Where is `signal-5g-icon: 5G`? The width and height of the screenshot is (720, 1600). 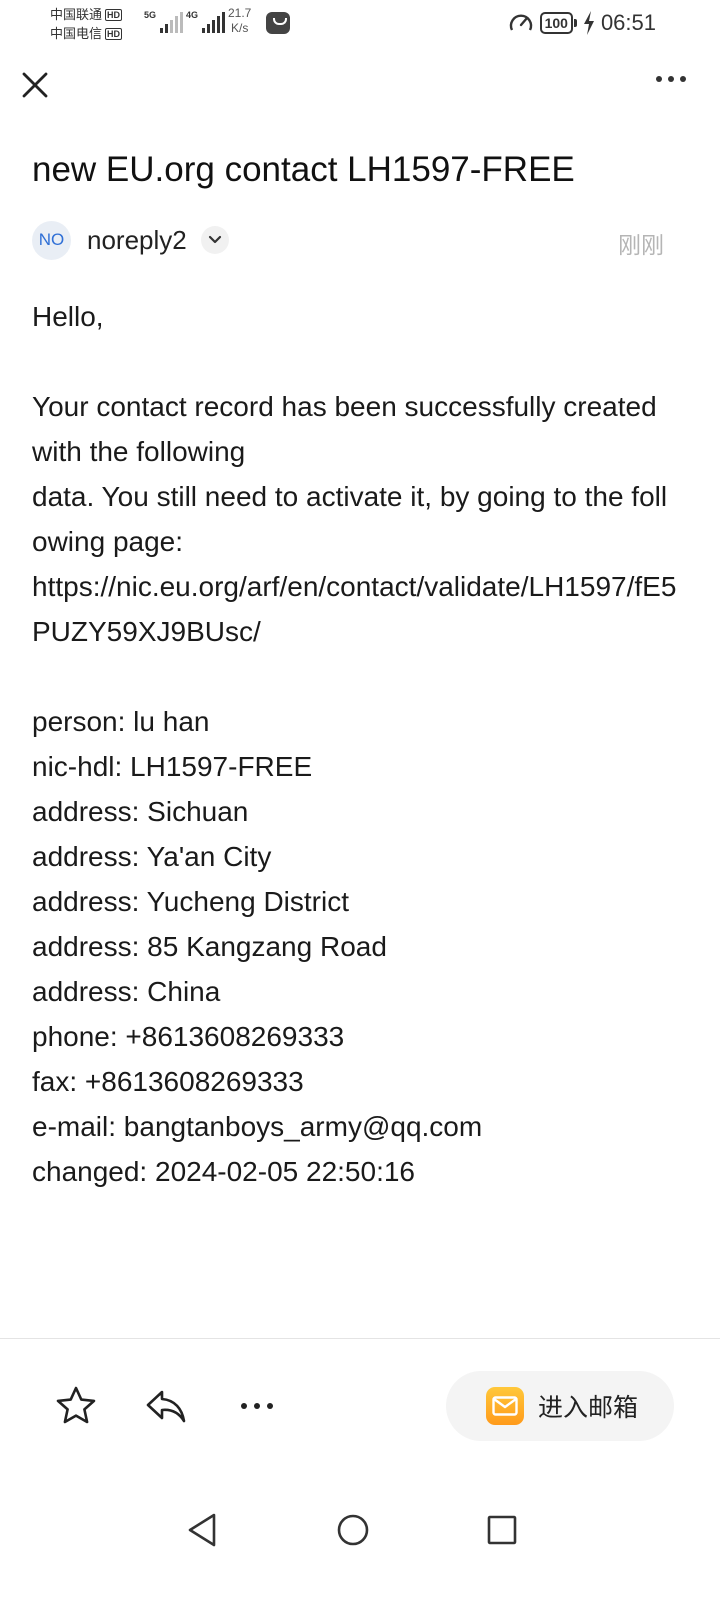 signal-5g-icon: 5G is located at coordinates (164, 21).